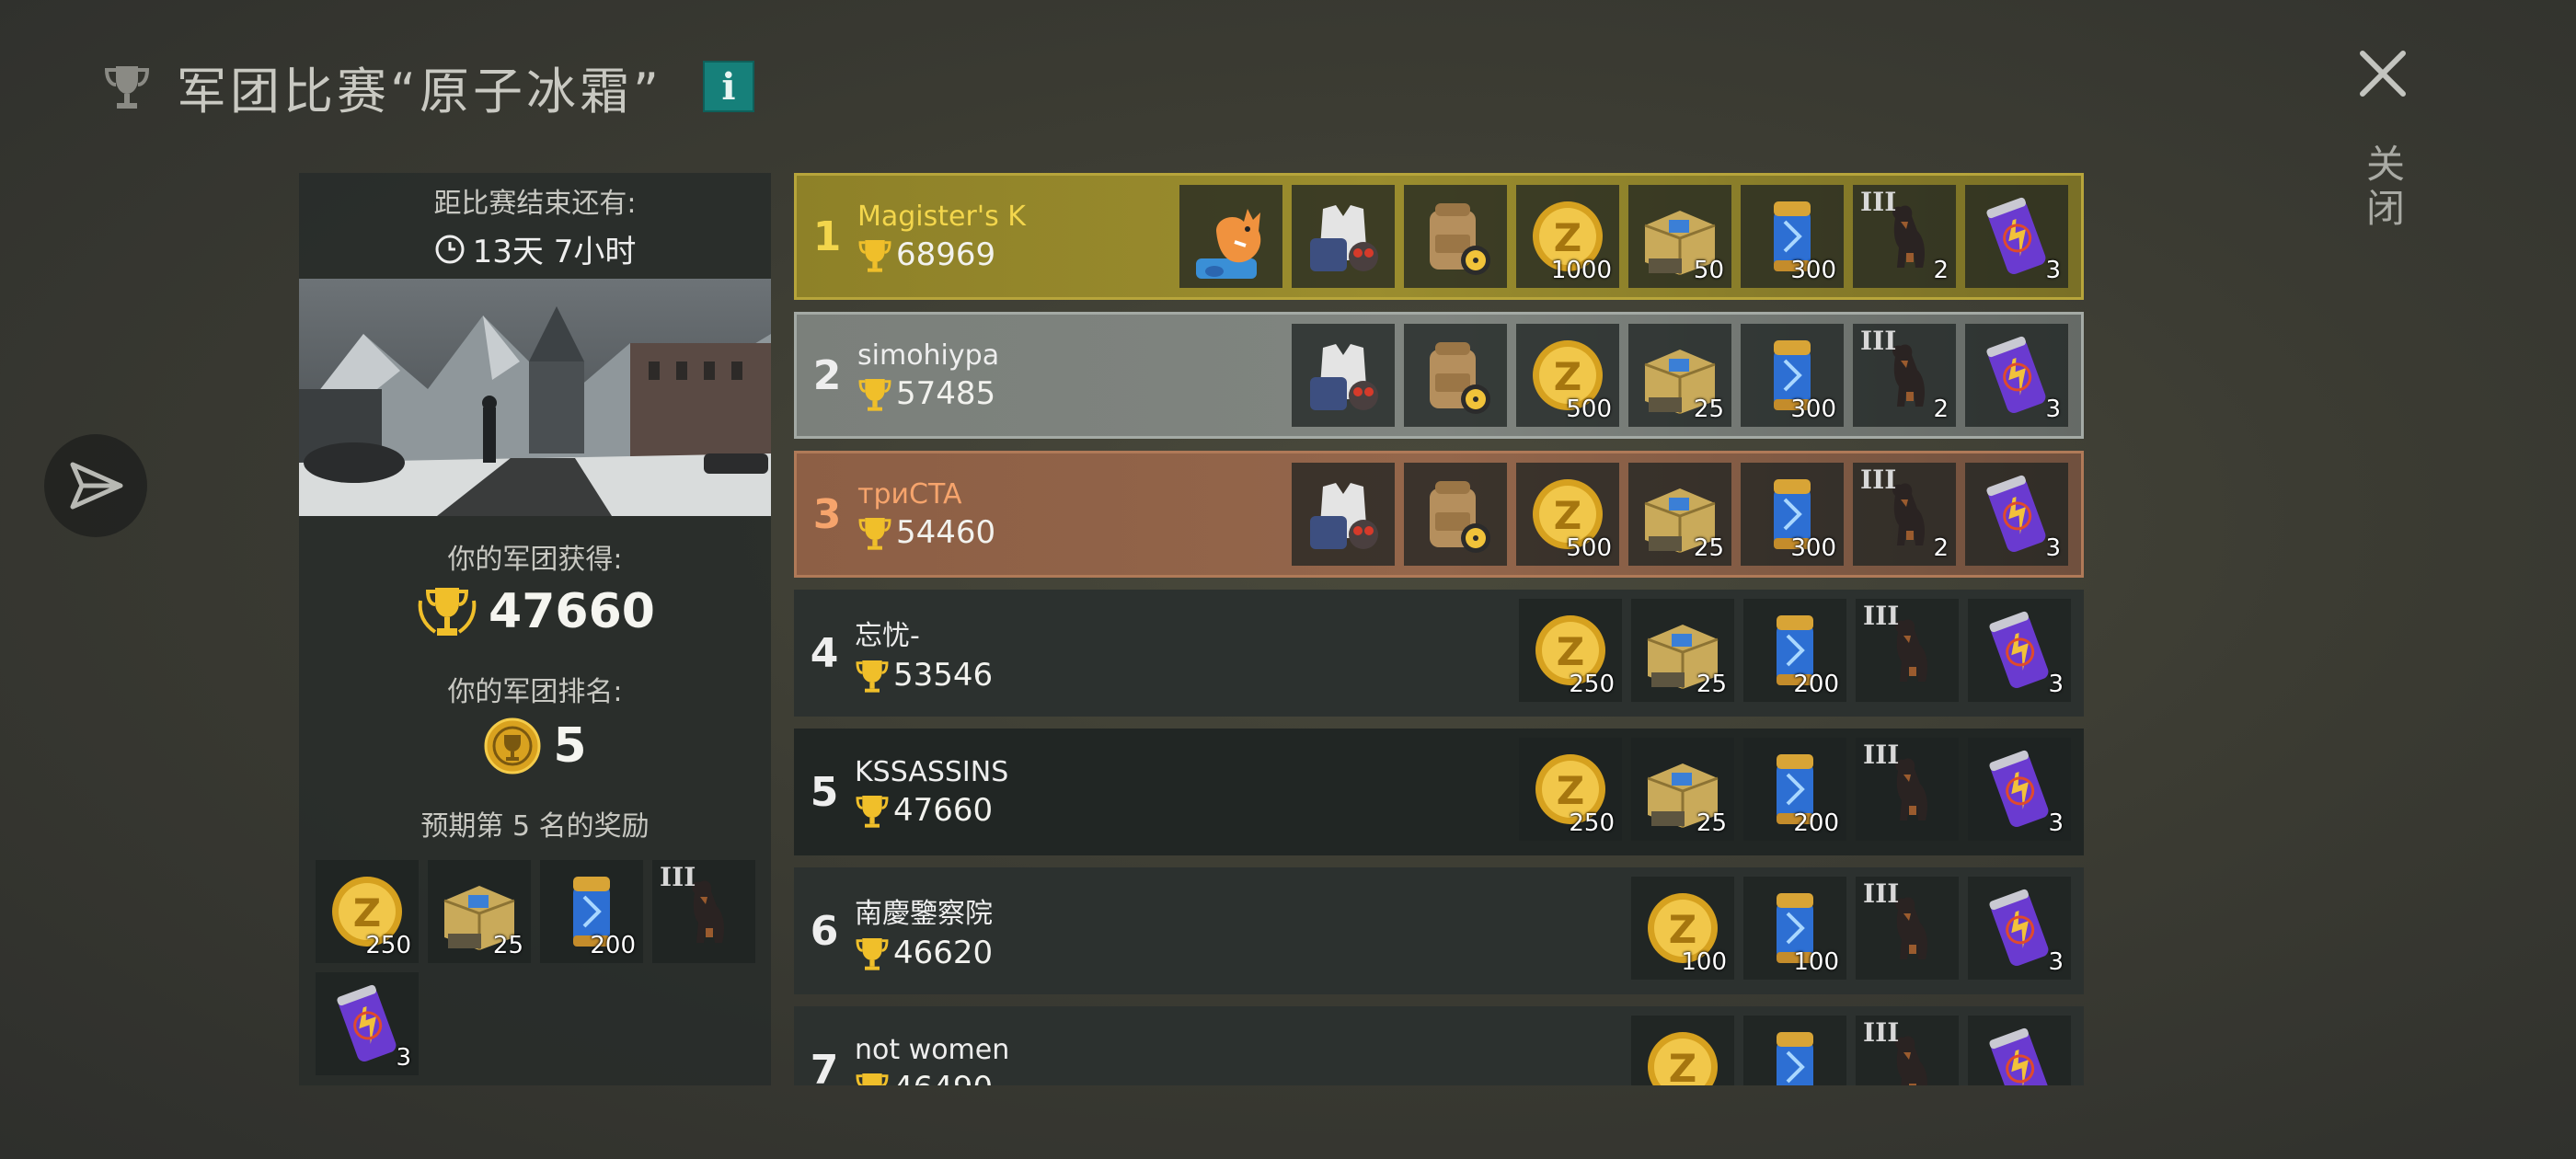 Image resolution: width=2576 pixels, height=1159 pixels. Describe the element at coordinates (1704, 962) in the screenshot. I see `item-quantity: 100` at that location.